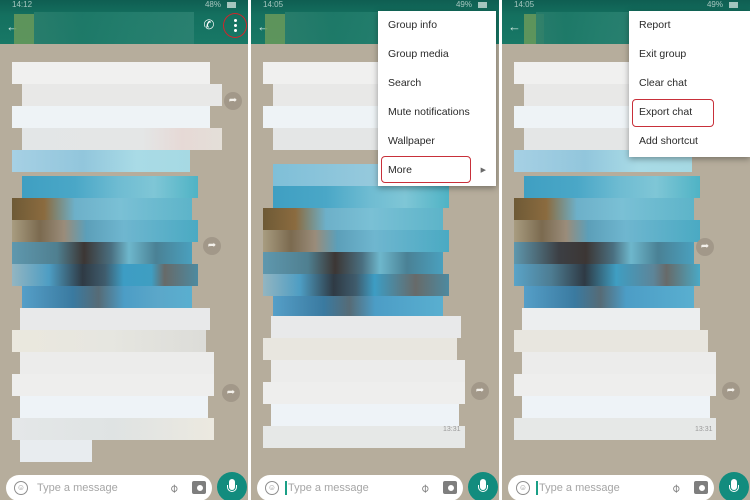 This screenshot has width=750, height=500. Describe the element at coordinates (437, 141) in the screenshot. I see `menu-item-wallpaper: Wallpaper` at that location.